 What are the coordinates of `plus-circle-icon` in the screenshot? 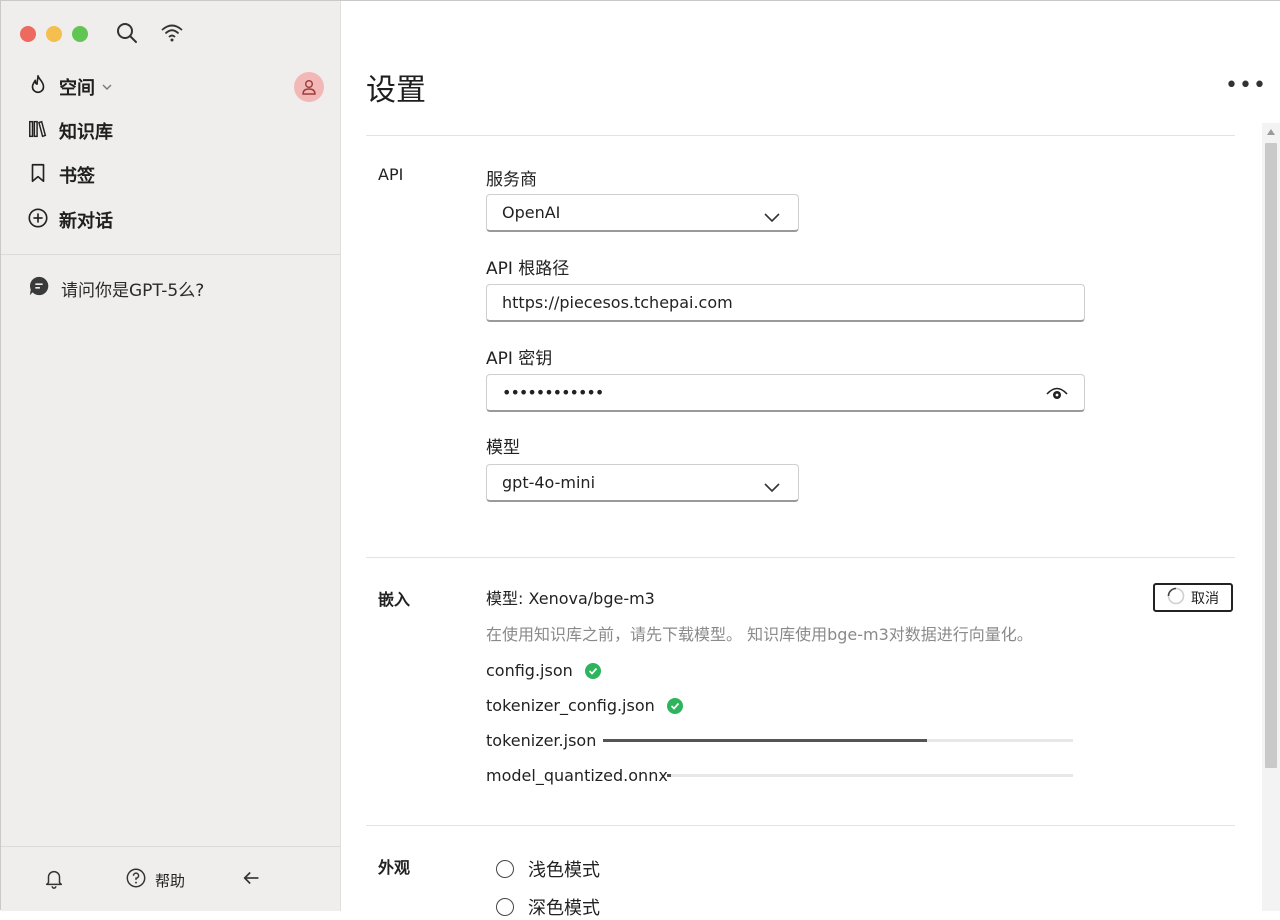 It's located at (38, 220).